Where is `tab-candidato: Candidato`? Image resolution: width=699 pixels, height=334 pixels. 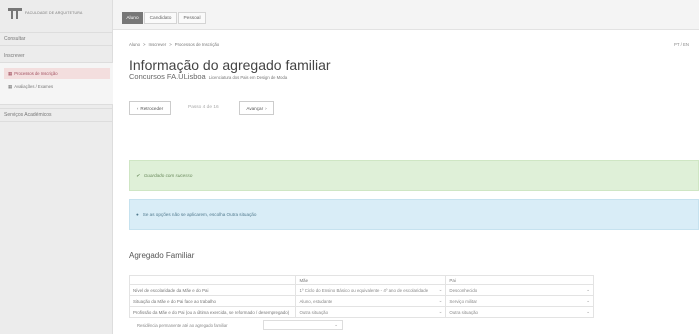
tab-candidato: Candidato is located at coordinates (160, 18).